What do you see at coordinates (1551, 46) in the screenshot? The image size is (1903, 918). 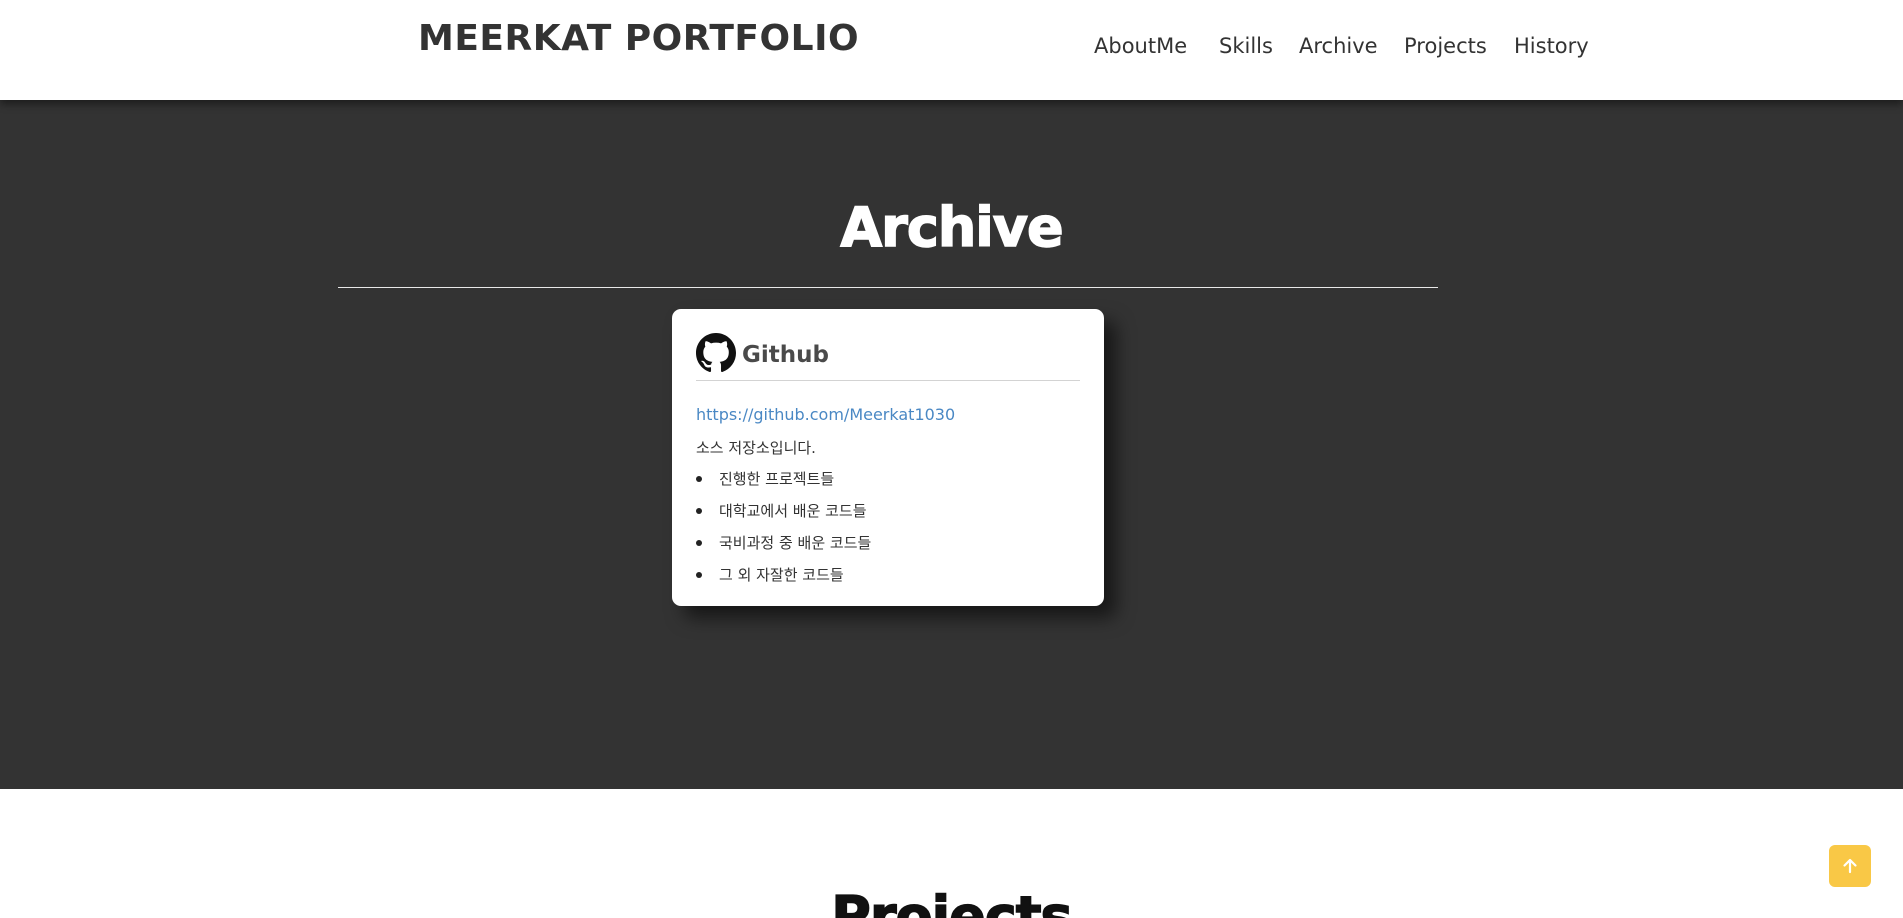 I see `nav-item-history: History` at bounding box center [1551, 46].